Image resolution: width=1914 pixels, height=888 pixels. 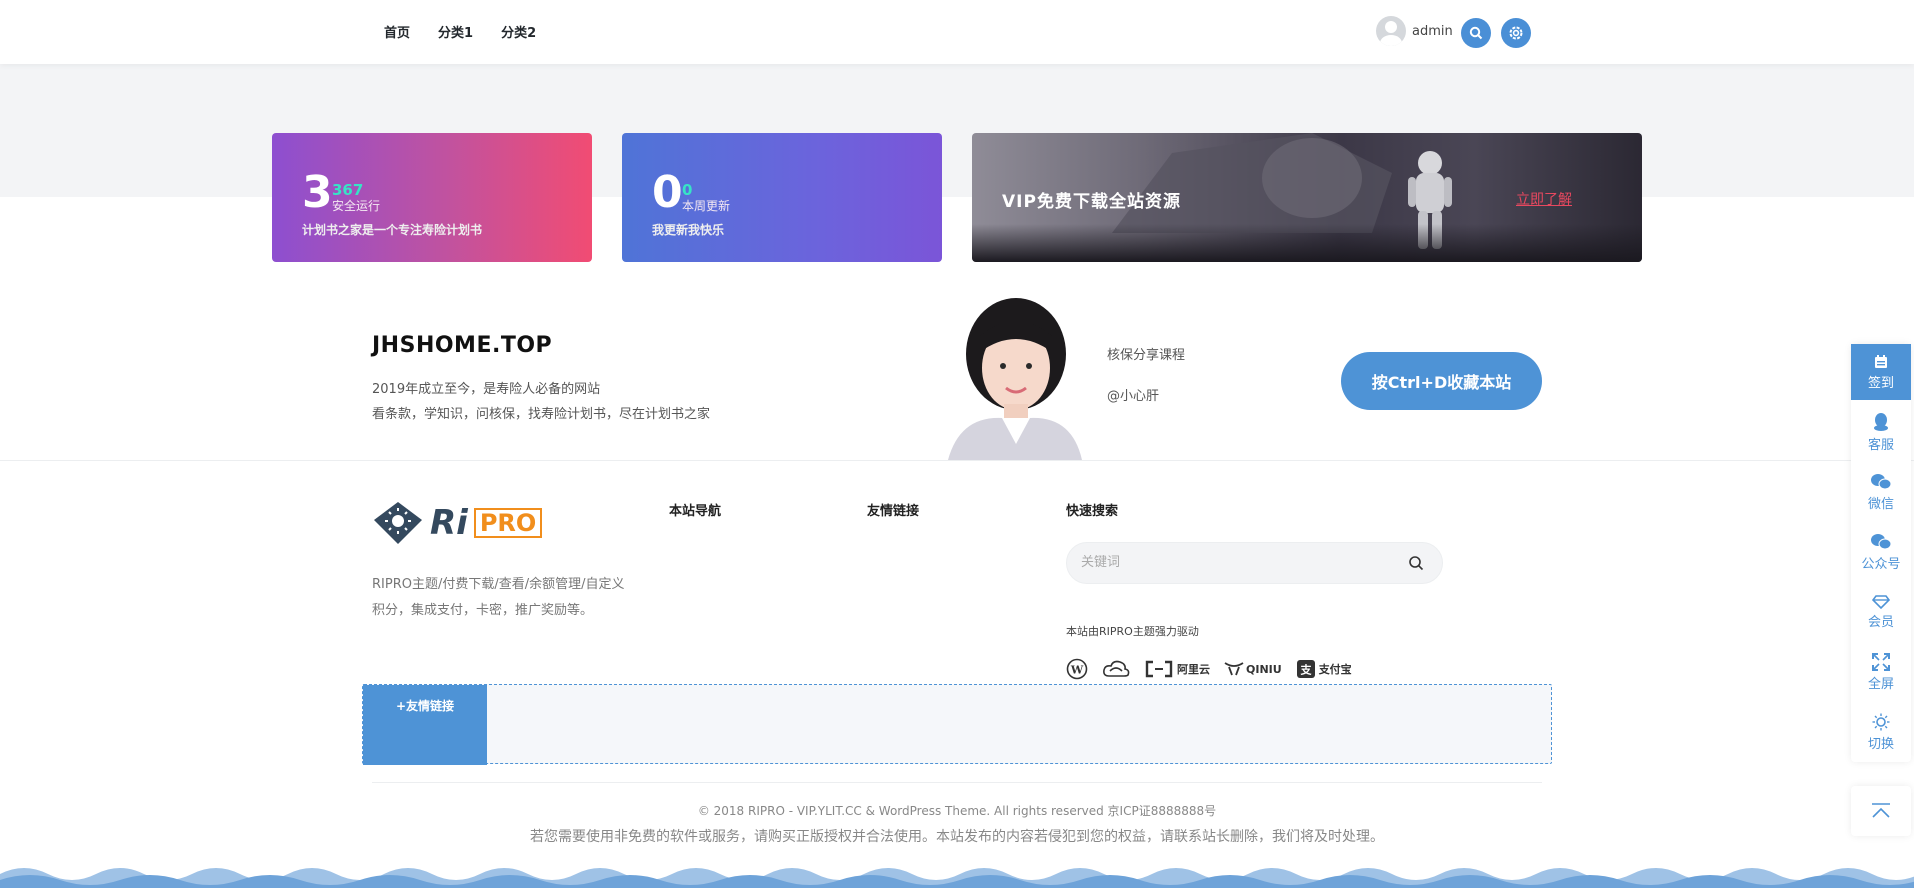 I want to click on avatar, so click(x=1391, y=31).